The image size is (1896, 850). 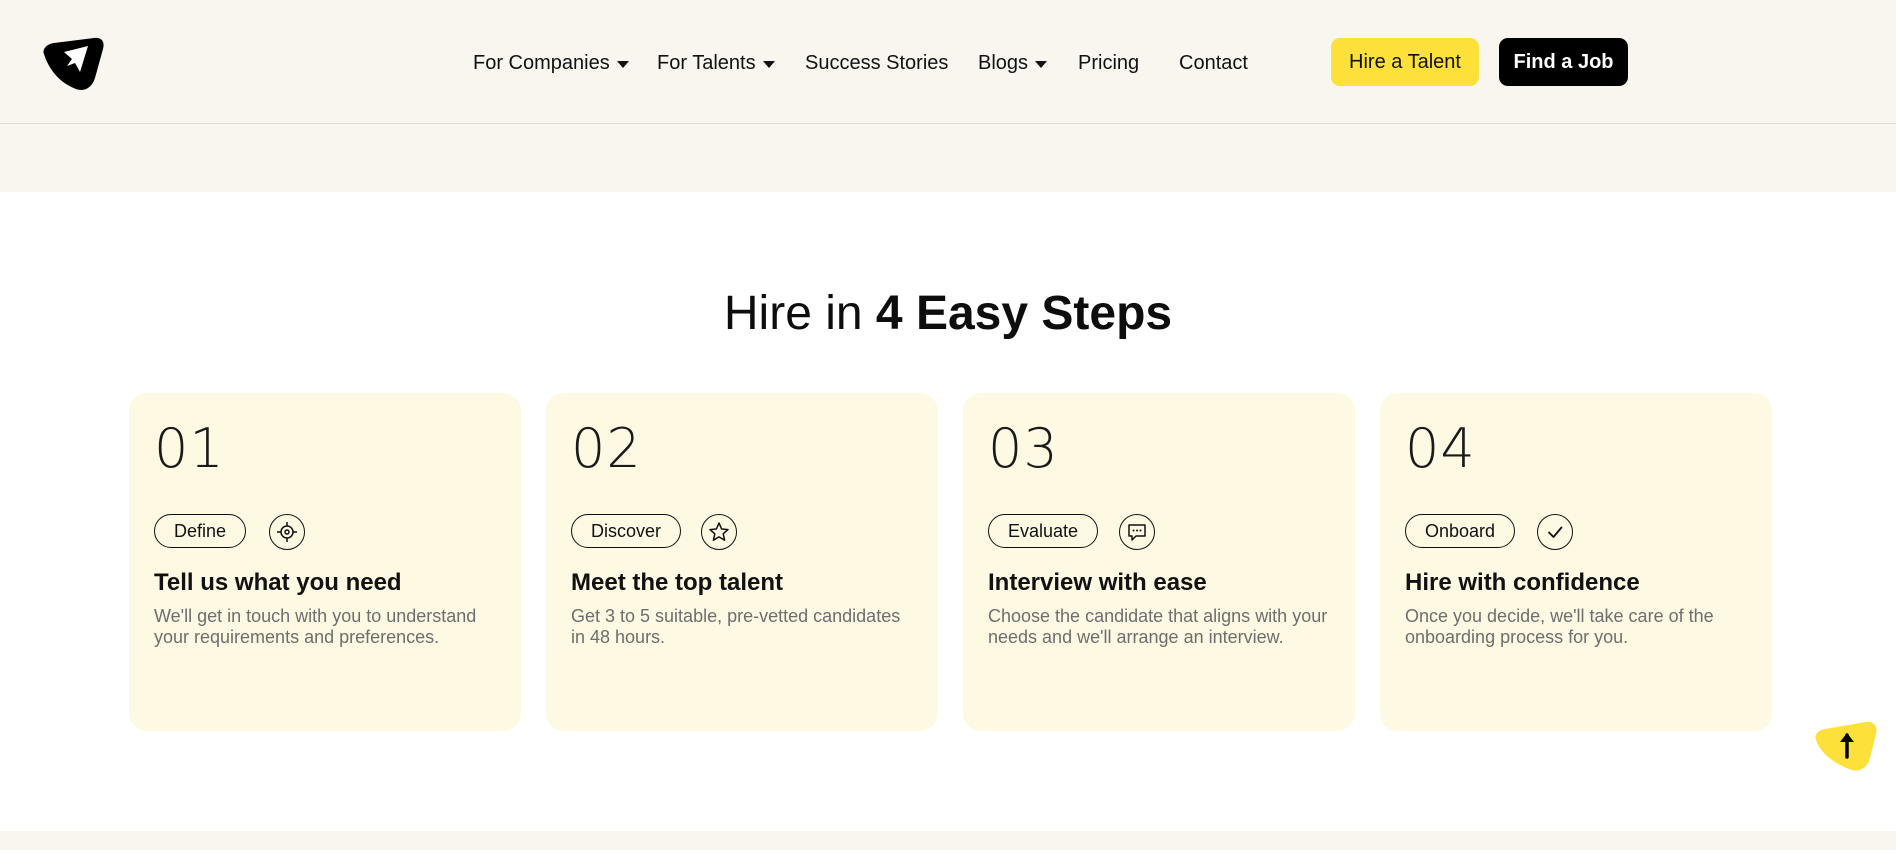 I want to click on nav-for-talents: For Talents, so click(x=716, y=63).